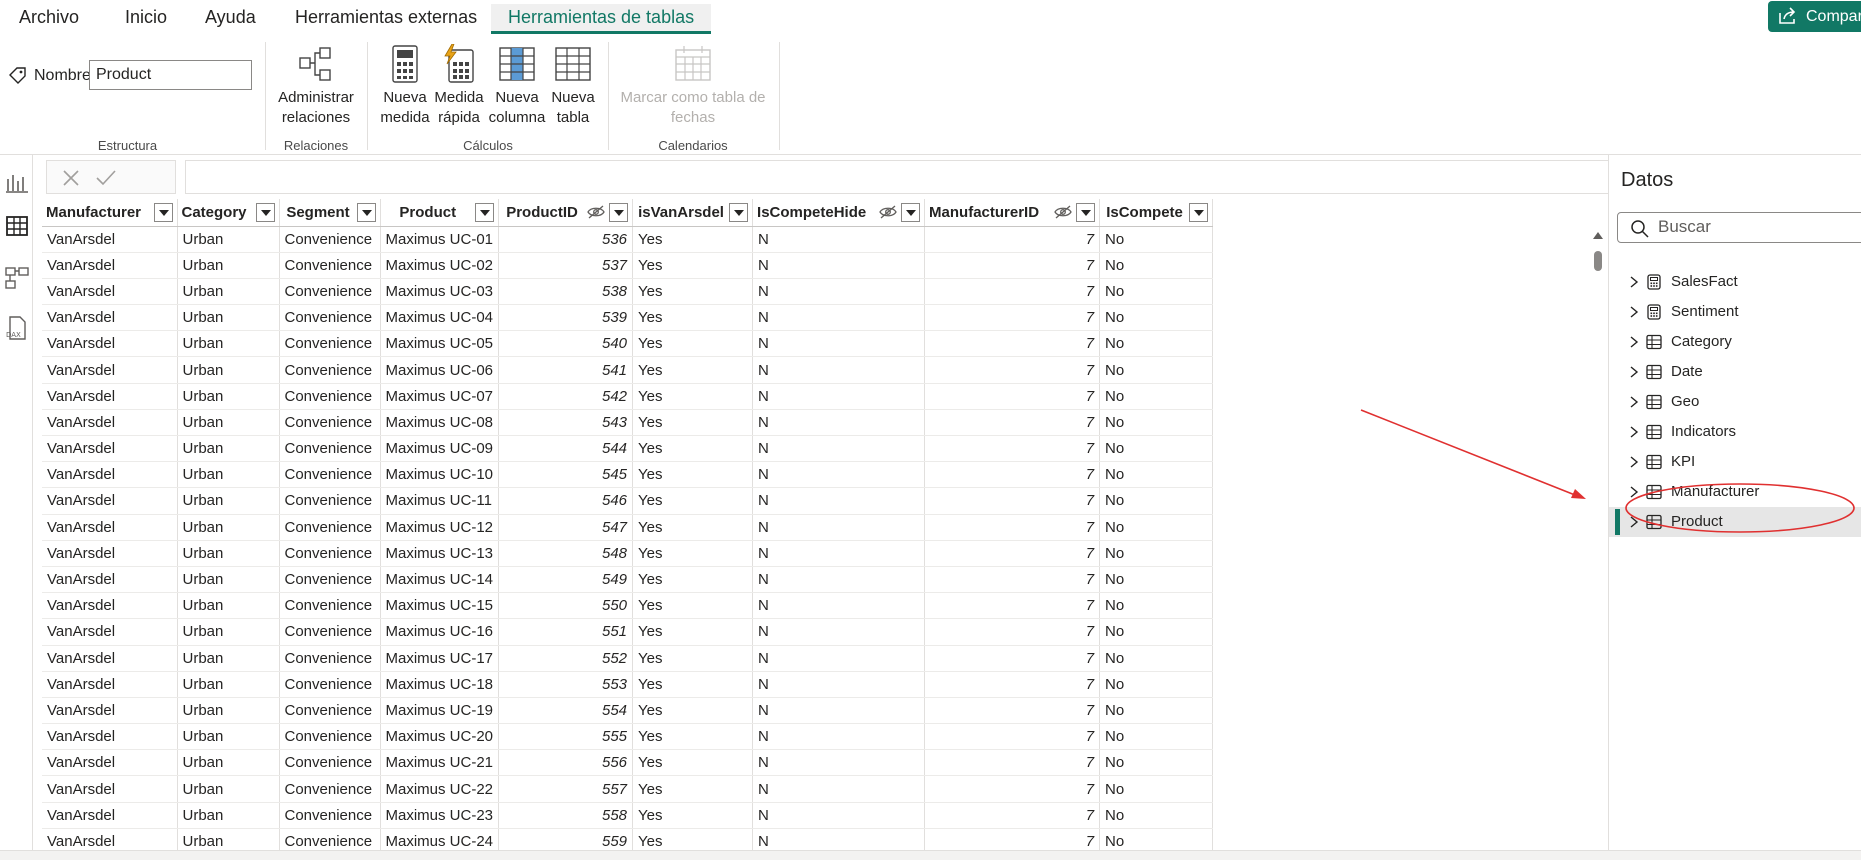 The image size is (1861, 860). Describe the element at coordinates (440, 711) in the screenshot. I see `table-cell: Maximus UC-19` at that location.